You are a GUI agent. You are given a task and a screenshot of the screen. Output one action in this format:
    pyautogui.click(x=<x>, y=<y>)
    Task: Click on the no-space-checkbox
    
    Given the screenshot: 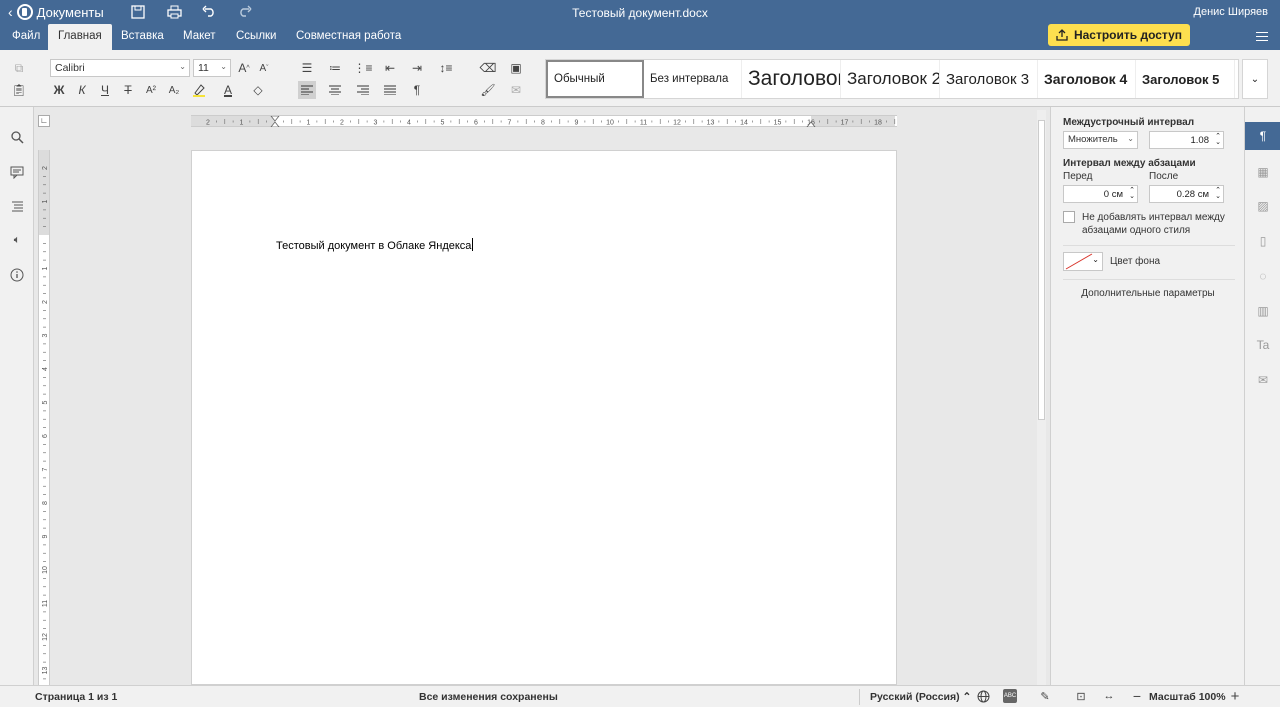 What is the action you would take?
    pyautogui.click(x=1069, y=217)
    